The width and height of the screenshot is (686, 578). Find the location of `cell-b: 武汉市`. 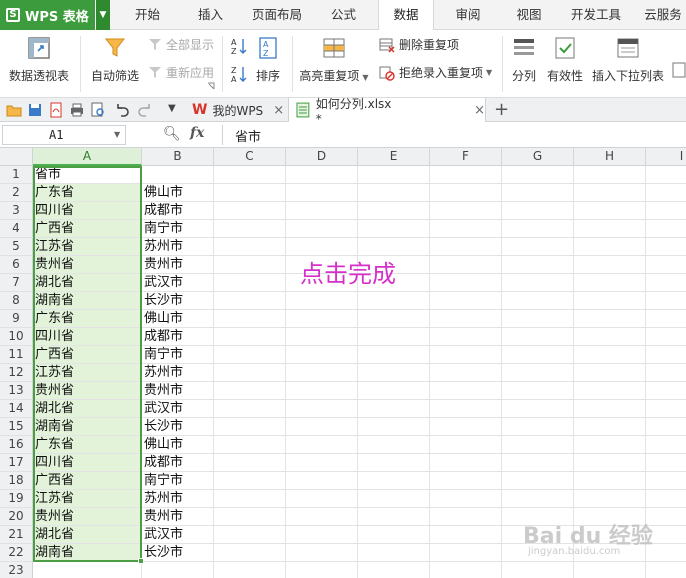

cell-b: 武汉市 is located at coordinates (178, 283).